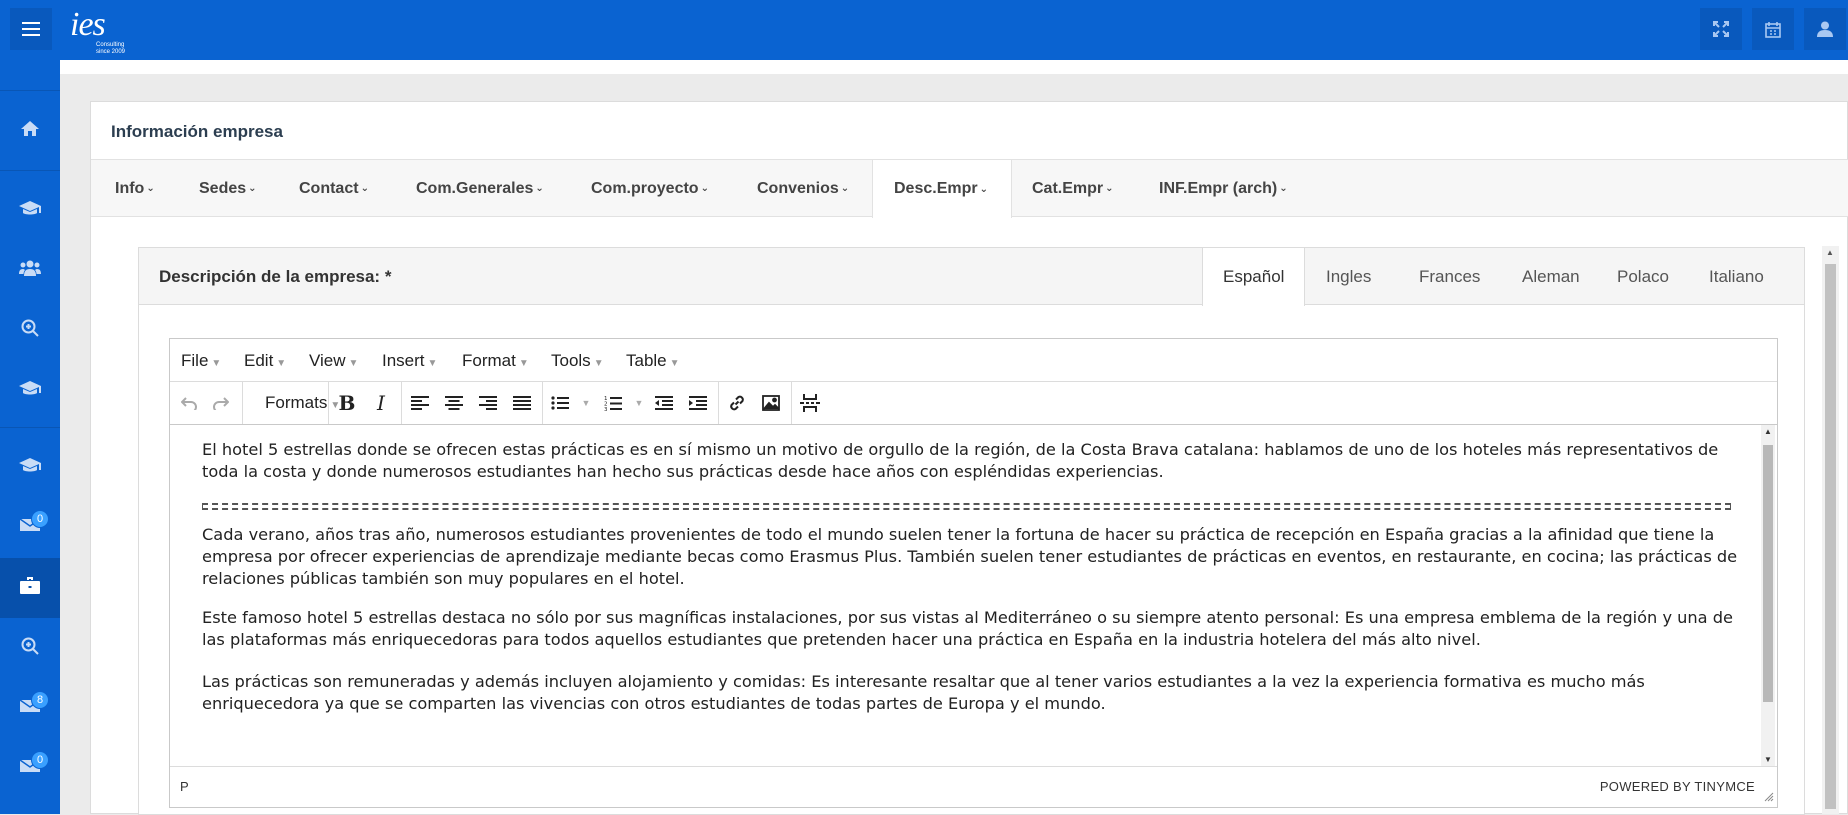 Image resolution: width=1848 pixels, height=815 pixels. I want to click on panel-title: Descripción de la empresa: *, so click(275, 276).